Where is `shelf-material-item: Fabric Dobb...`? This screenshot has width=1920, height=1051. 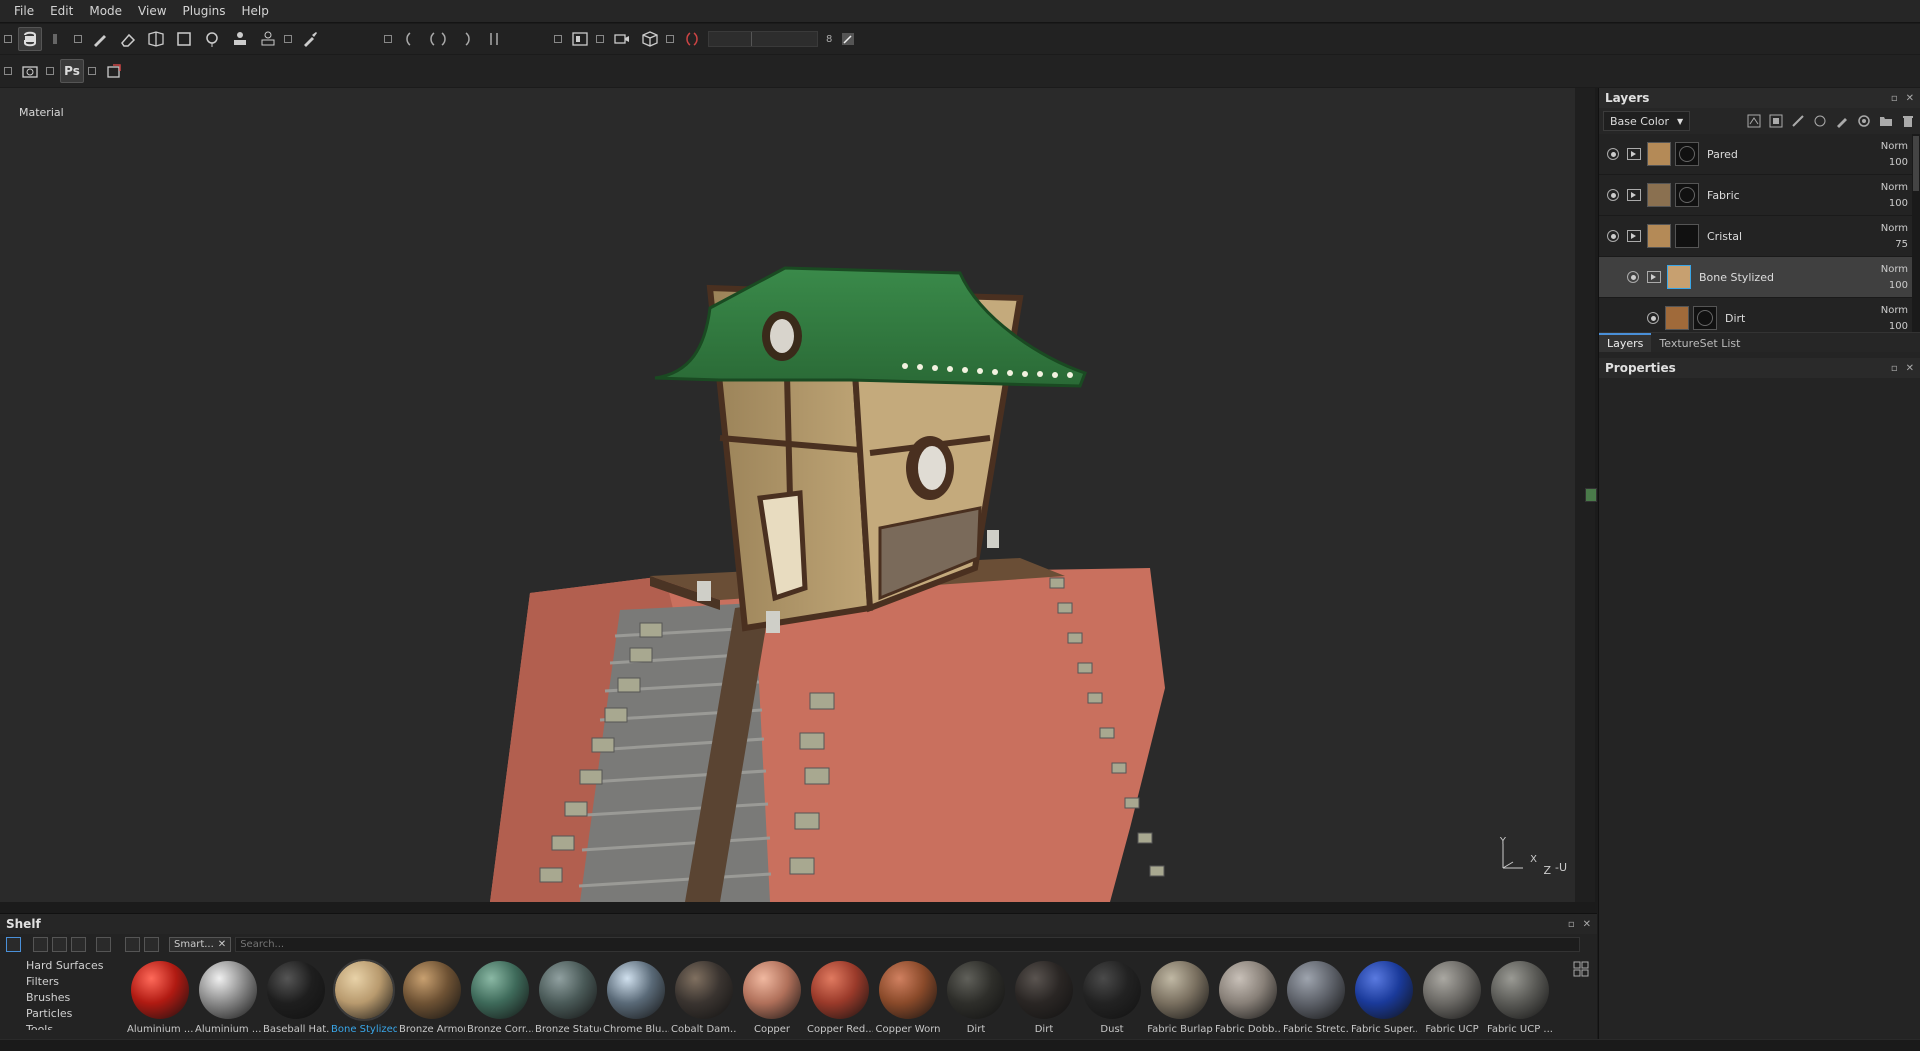
shelf-material-item: Fabric Dobb... is located at coordinates (1248, 998).